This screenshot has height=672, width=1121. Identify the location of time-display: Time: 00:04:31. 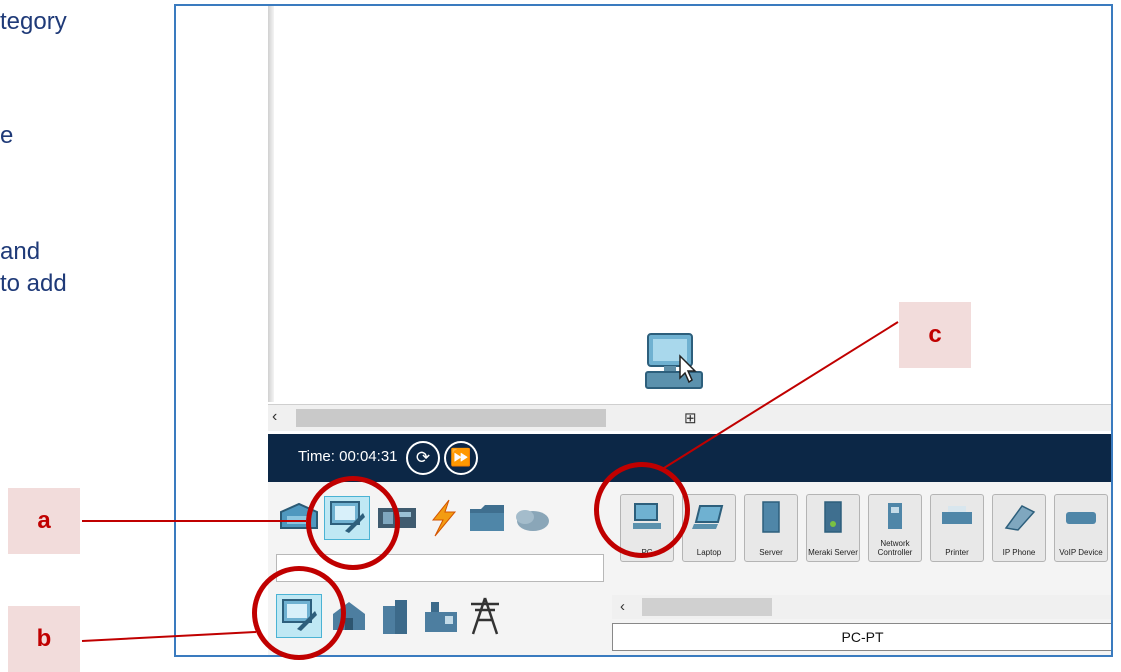
(348, 456).